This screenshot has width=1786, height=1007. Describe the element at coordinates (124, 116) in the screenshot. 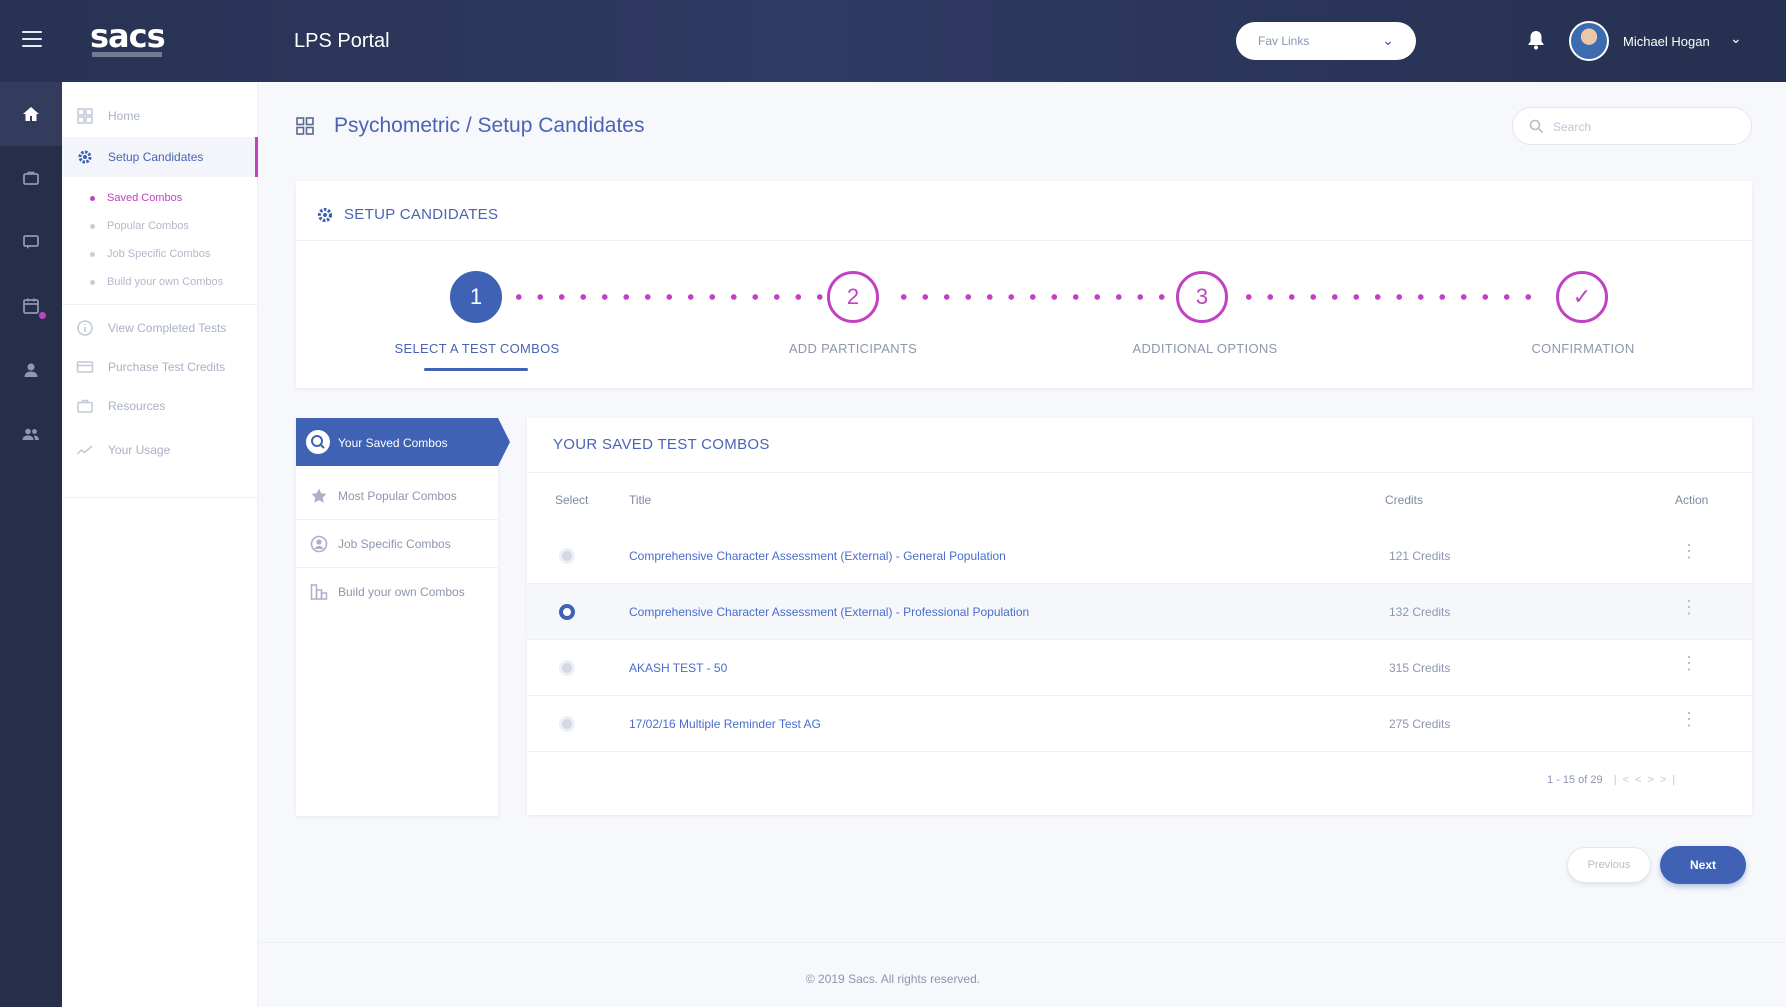

I see `sidebar-item-label: Home` at that location.